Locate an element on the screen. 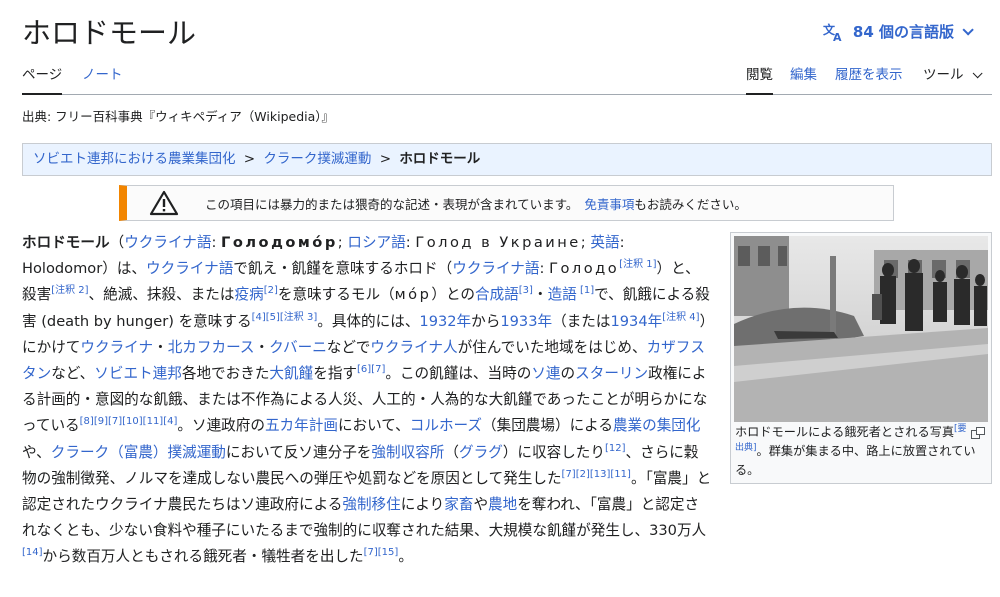  warning-text: この項目には暴力的または猥奇的な記述・表現が含まれています。 is located at coordinates (392, 204).